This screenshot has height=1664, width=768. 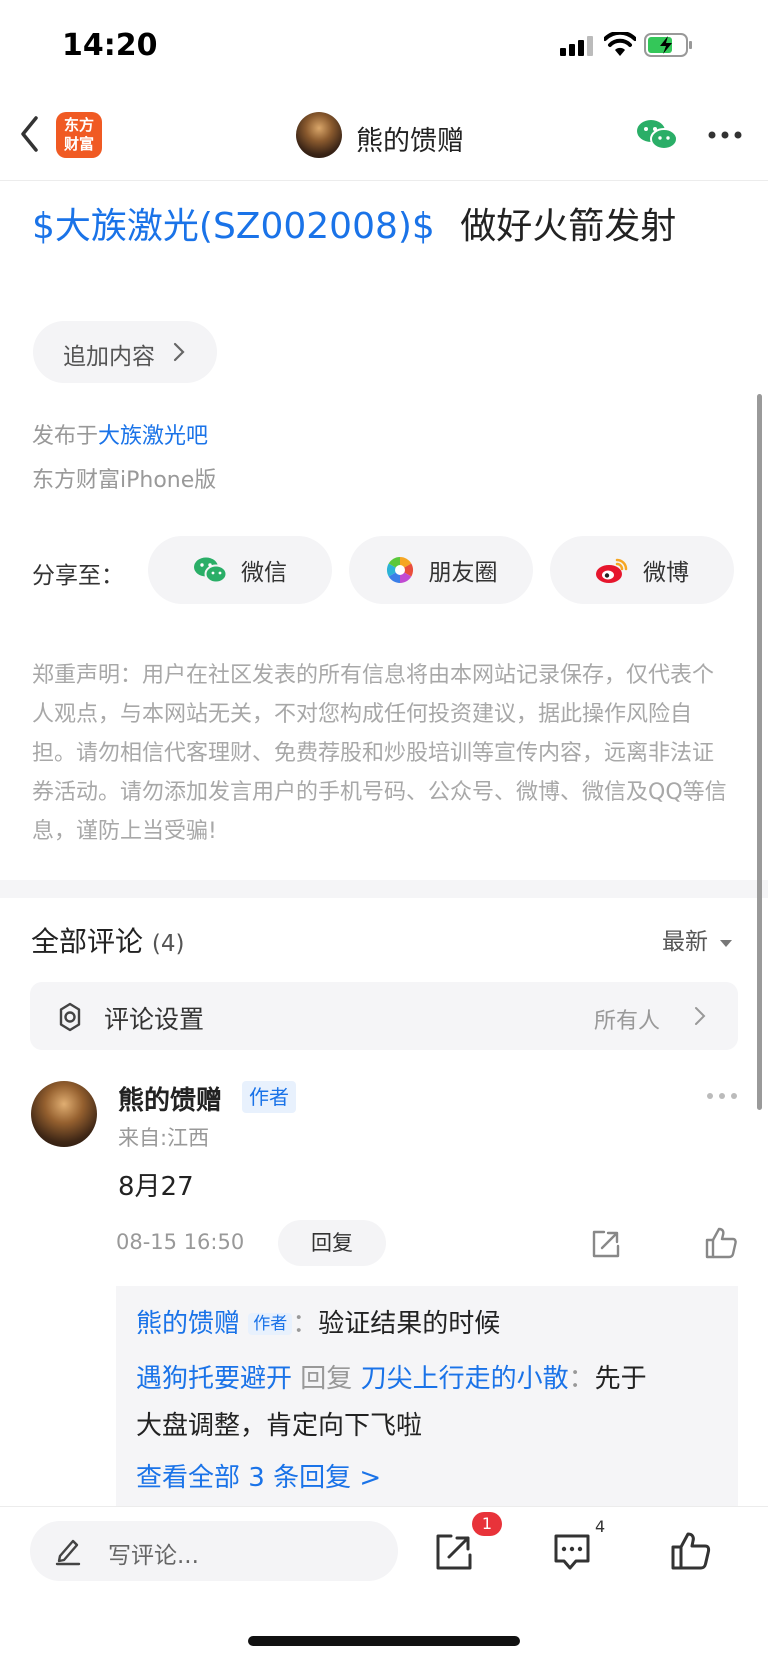 I want to click on nav-title: 熊的馈赠, so click(x=410, y=138).